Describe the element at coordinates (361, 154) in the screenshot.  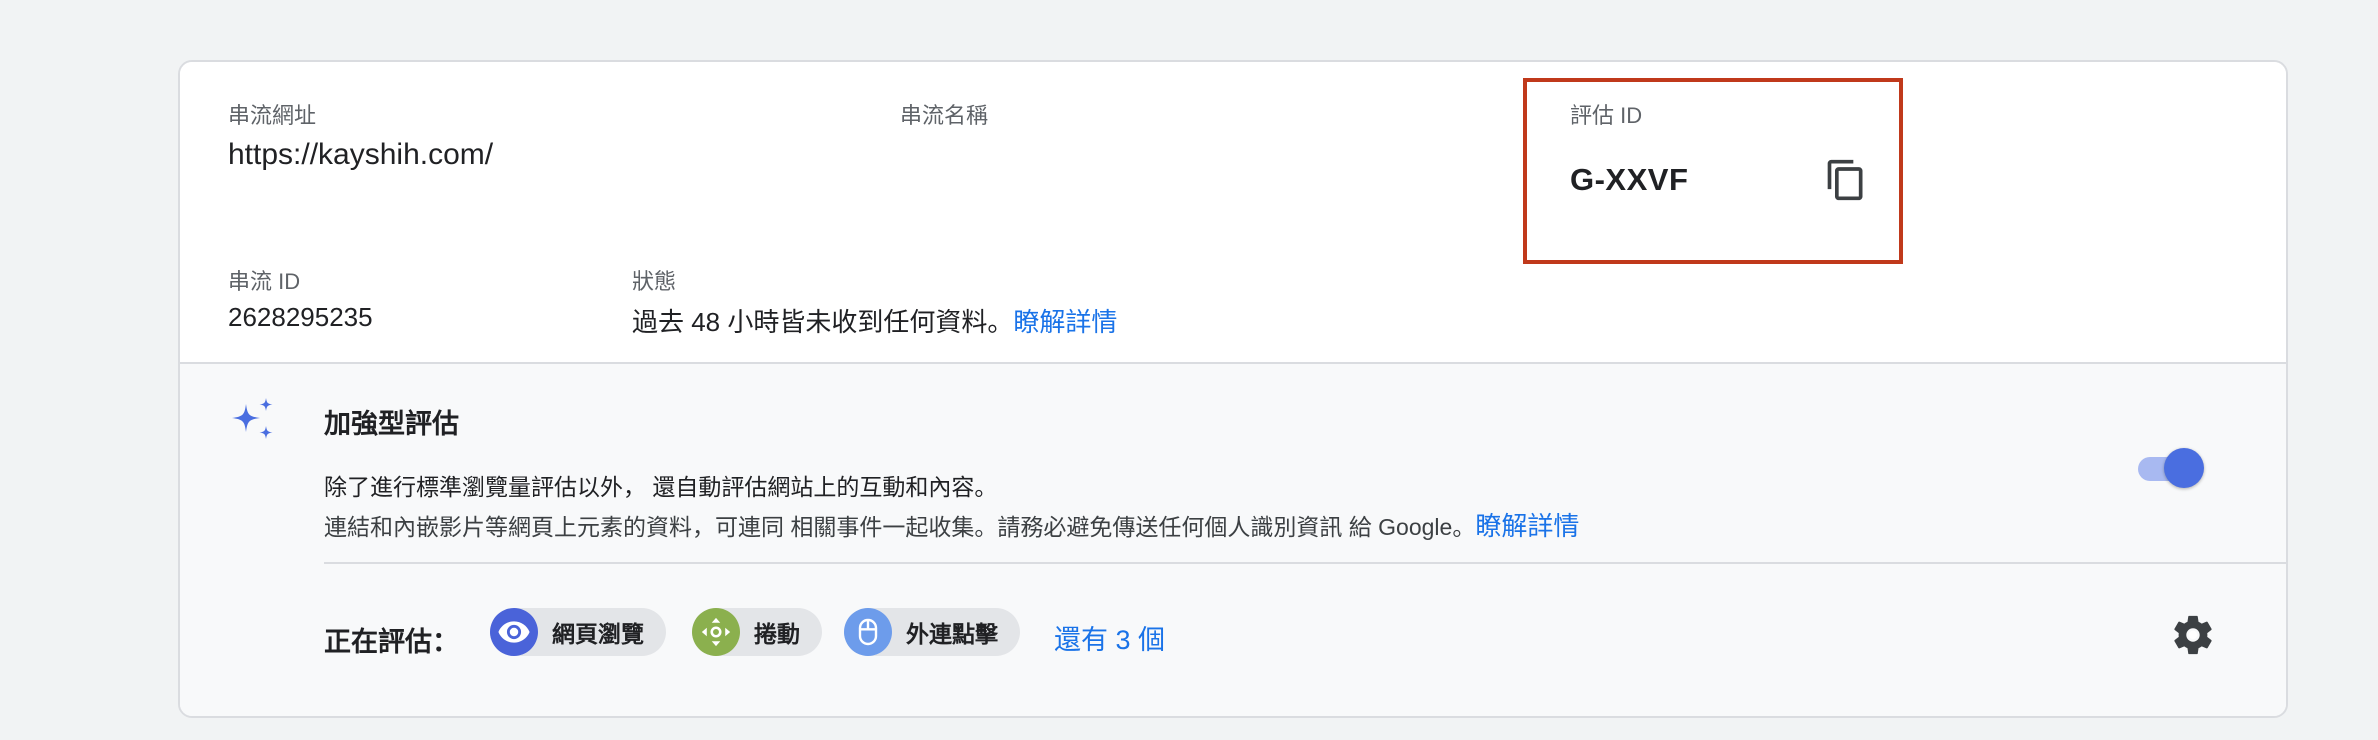
I see `stream-url-value: https://kayshih.com/` at that location.